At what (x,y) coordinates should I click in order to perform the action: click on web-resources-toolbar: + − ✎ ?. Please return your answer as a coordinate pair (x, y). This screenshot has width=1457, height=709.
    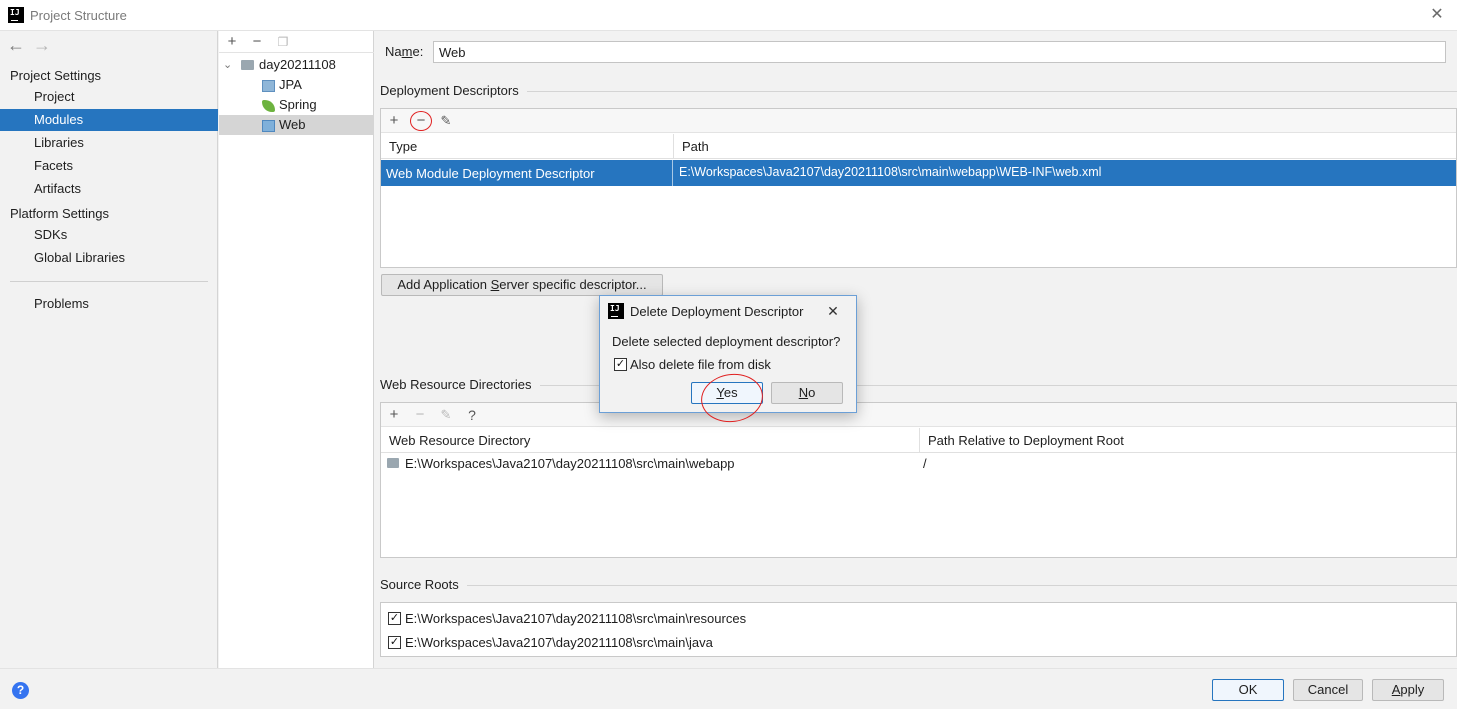
    Looking at the image, I should click on (918, 415).